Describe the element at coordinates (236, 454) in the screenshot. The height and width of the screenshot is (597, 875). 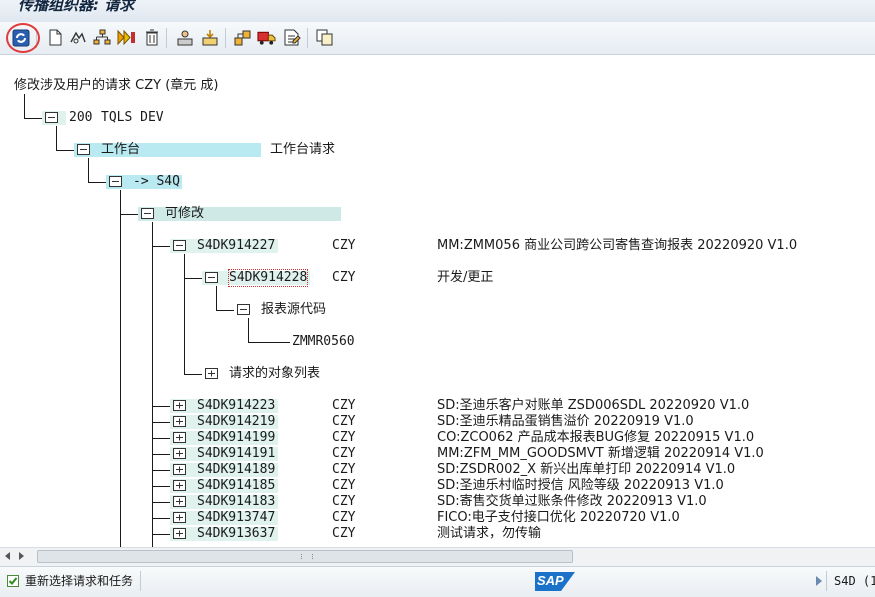
I see `request-id: S4DK914191` at that location.